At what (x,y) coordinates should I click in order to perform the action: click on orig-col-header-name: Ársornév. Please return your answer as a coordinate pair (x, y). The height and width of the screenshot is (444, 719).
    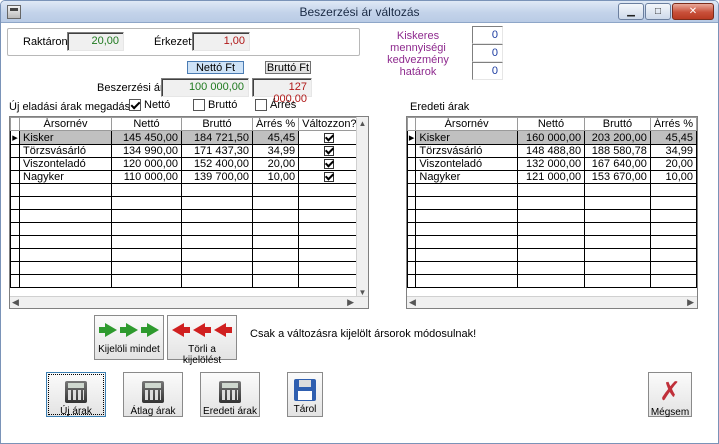
    Looking at the image, I should click on (466, 124).